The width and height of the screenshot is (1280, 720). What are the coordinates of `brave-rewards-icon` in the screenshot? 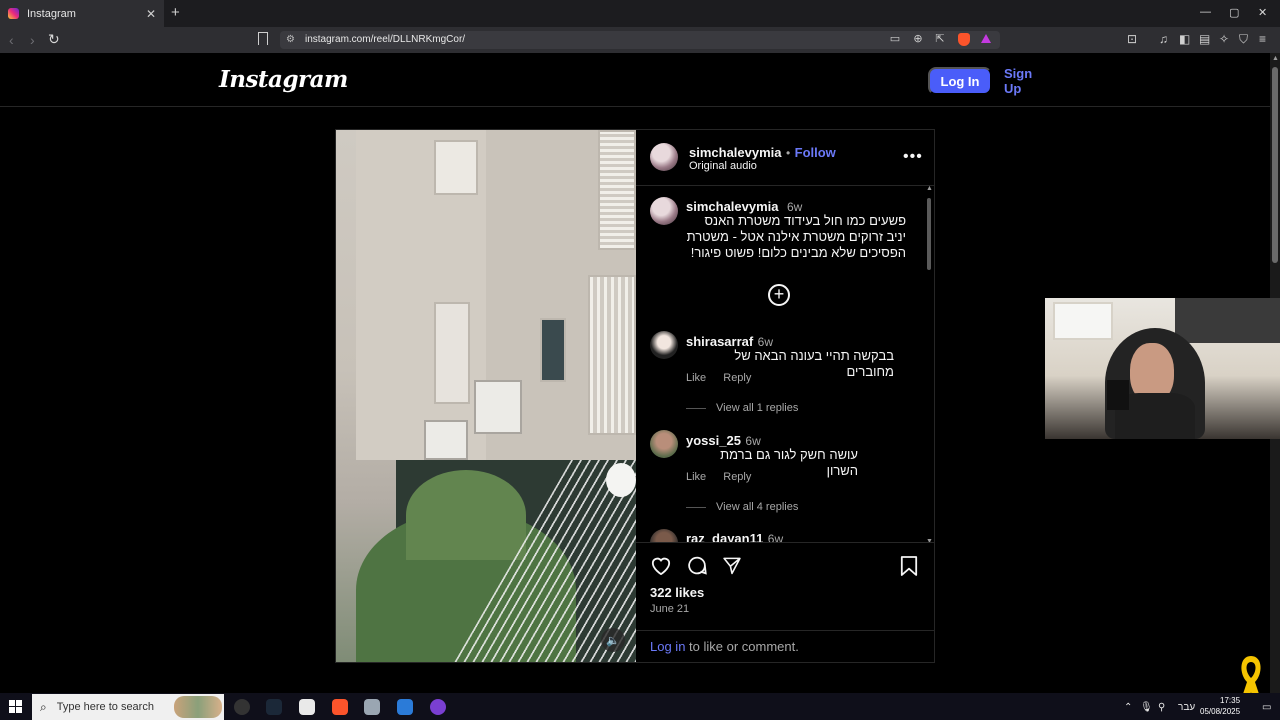 It's located at (986, 38).